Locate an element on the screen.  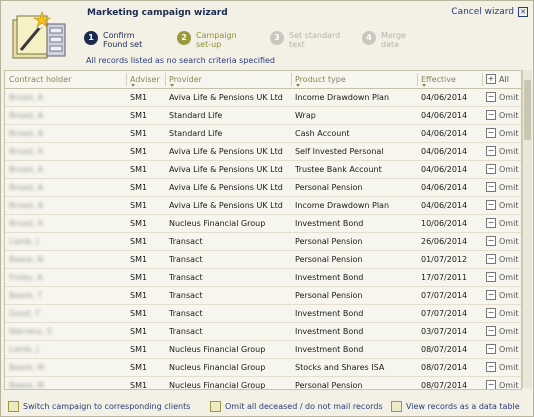
wizard-step-1: 1 Confirm Found set is located at coordinates (113, 40).